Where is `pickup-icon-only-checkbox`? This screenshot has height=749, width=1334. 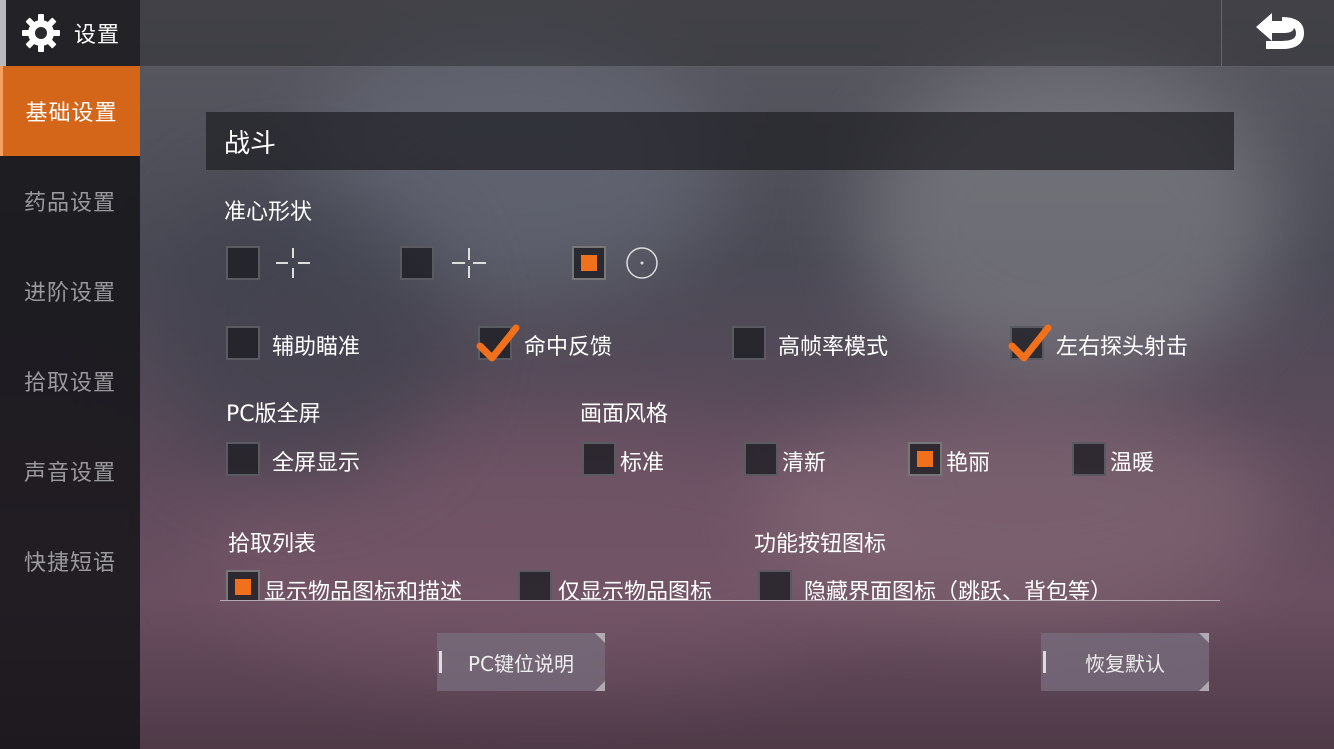 pickup-icon-only-checkbox is located at coordinates (535, 585).